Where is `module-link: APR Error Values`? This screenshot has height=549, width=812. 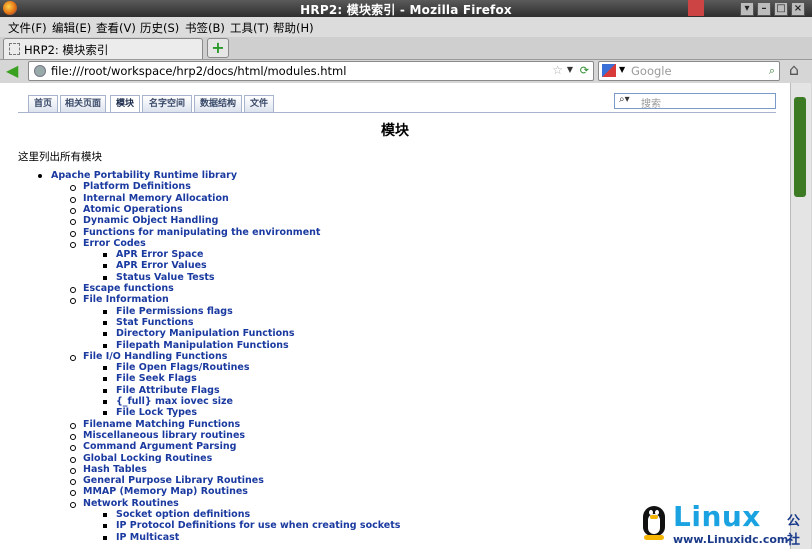 module-link: APR Error Values is located at coordinates (161, 265).